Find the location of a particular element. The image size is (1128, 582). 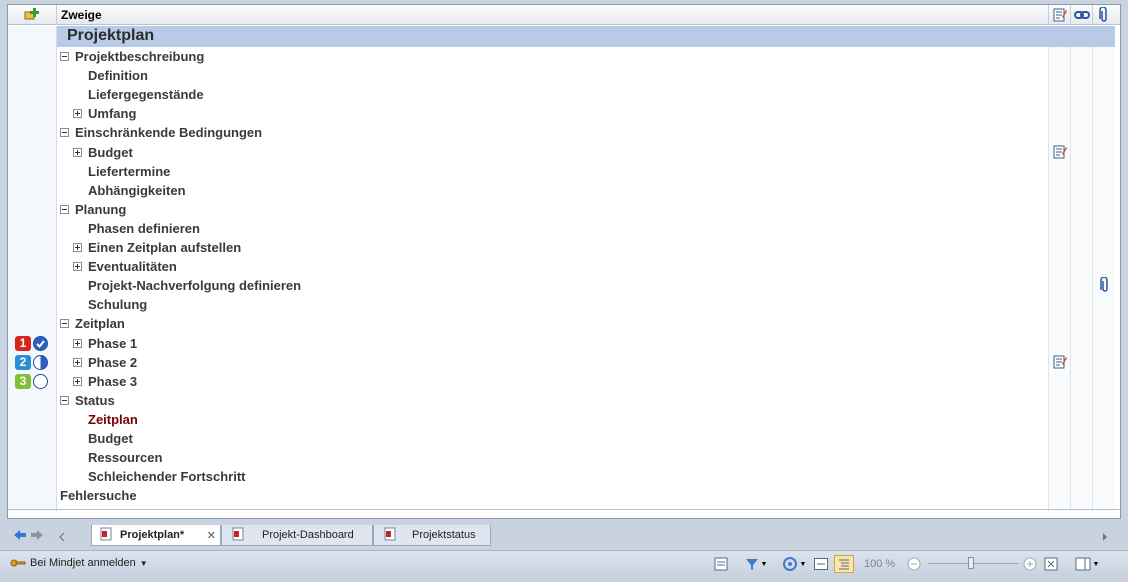

outline-view-icon is located at coordinates (844, 564).